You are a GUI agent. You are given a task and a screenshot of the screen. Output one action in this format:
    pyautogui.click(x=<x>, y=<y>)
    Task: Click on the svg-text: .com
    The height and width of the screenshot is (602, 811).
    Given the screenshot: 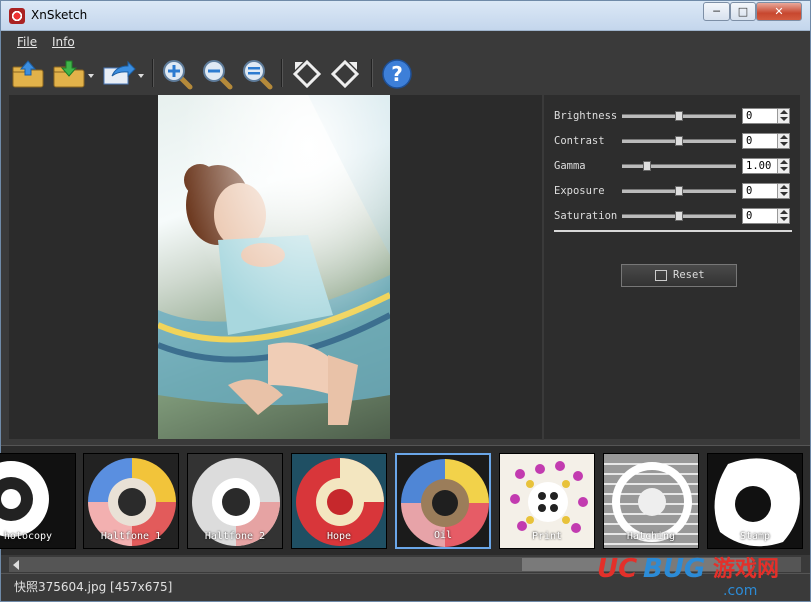 What is the action you would take?
    pyautogui.click(x=740, y=591)
    